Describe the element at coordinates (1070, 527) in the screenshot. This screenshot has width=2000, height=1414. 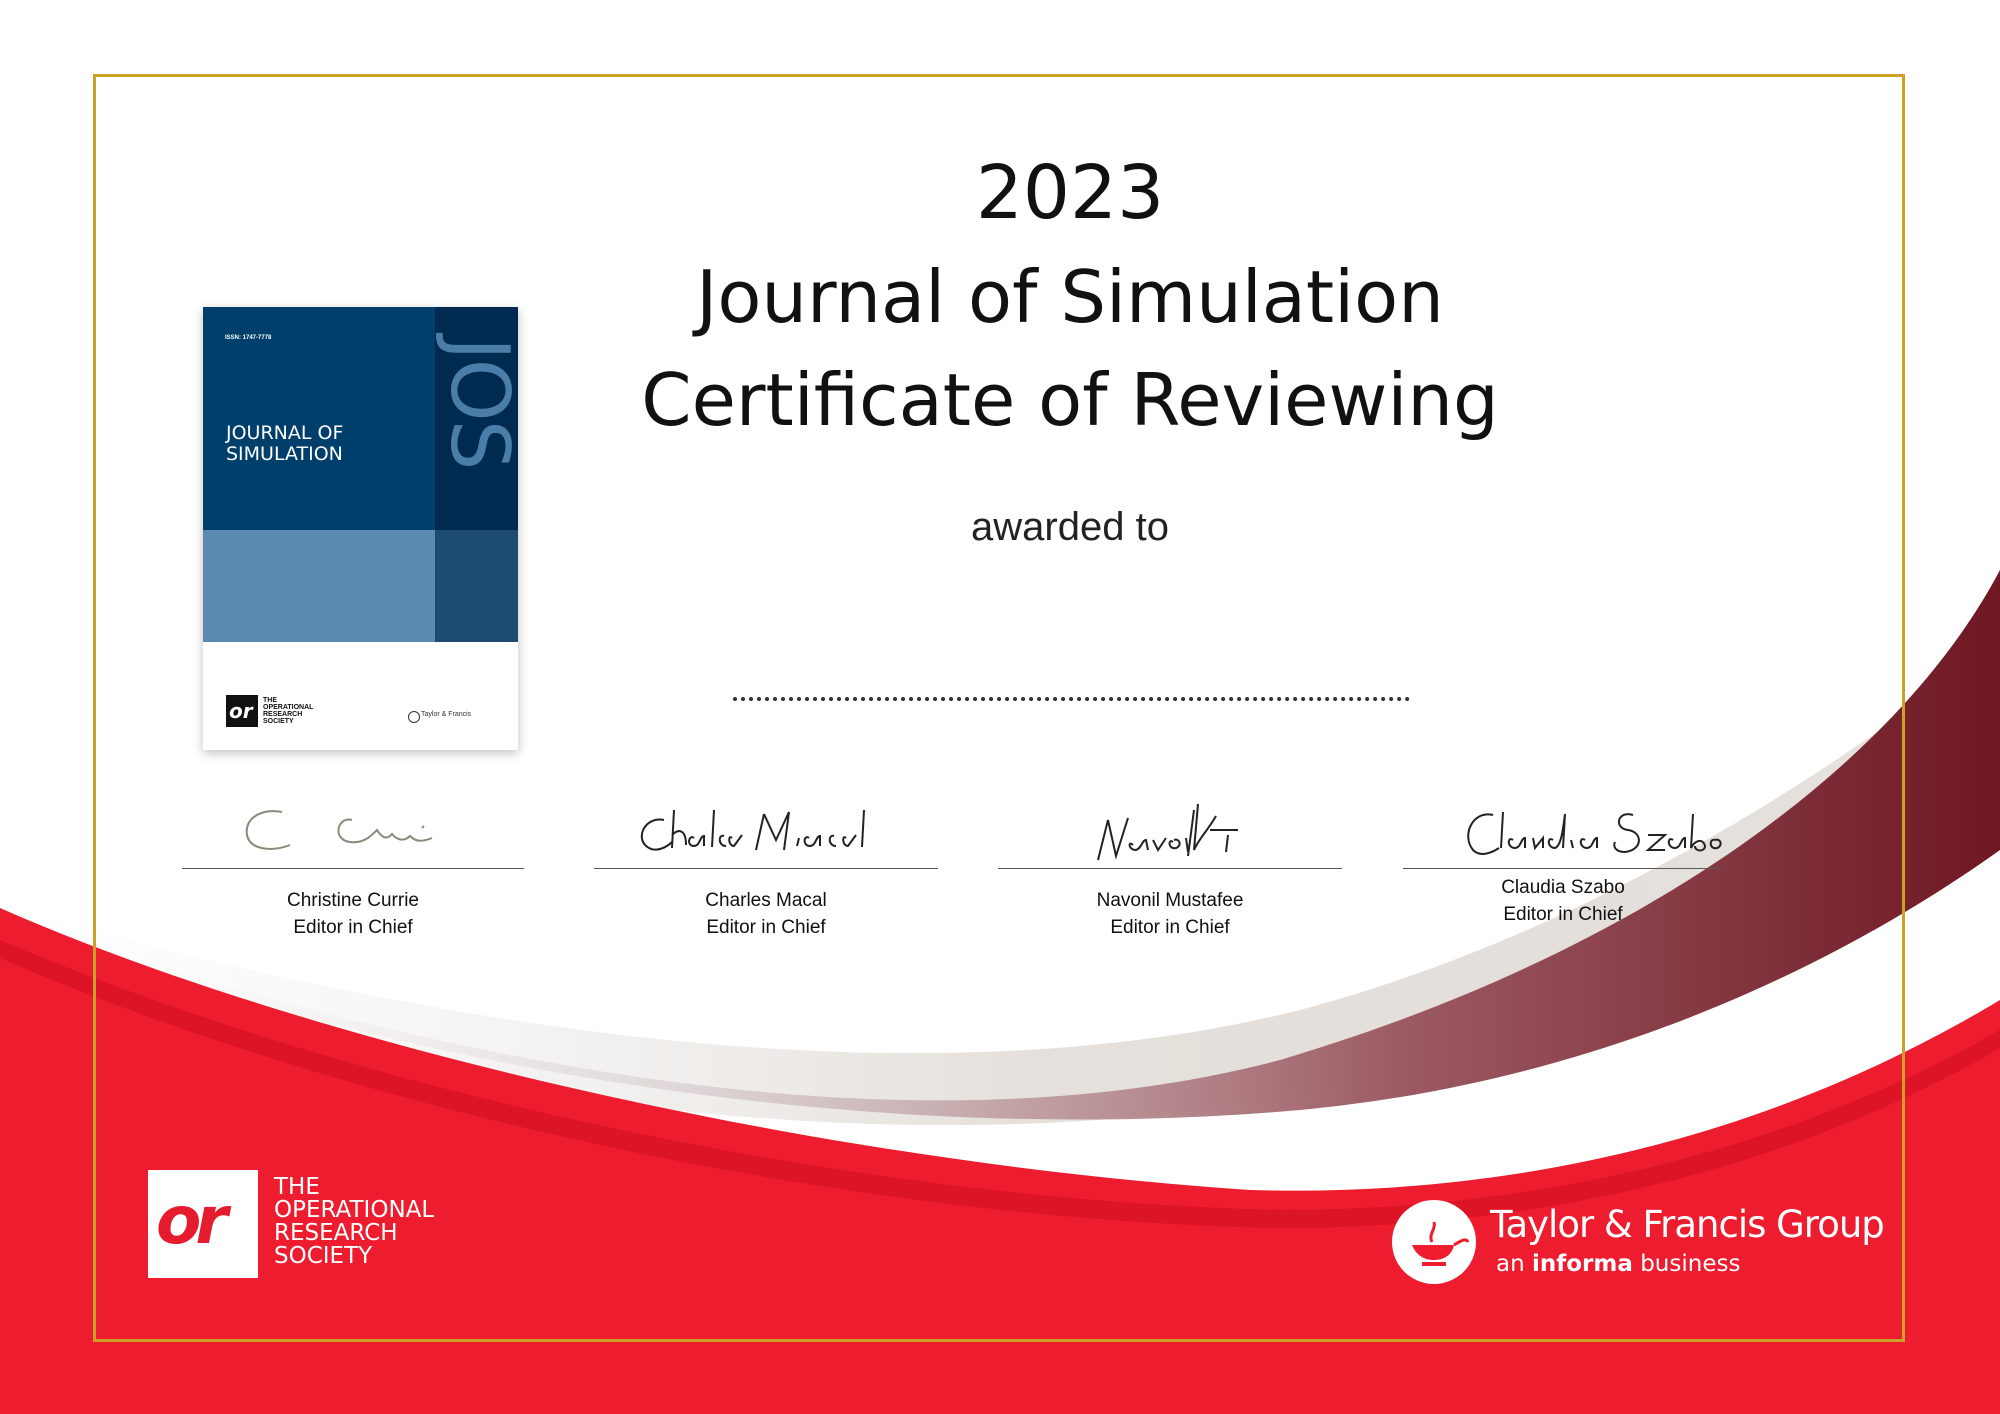
I see `awarded-to-label: awarded to` at that location.